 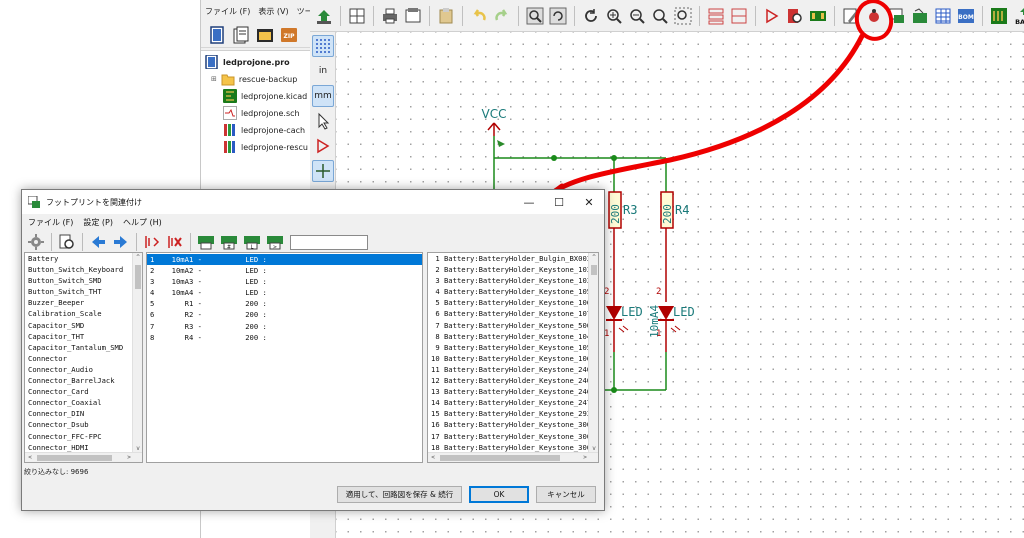 What do you see at coordinates (83, 291) in the screenshot?
I see `library-list-item: Button_Switch_THT` at bounding box center [83, 291].